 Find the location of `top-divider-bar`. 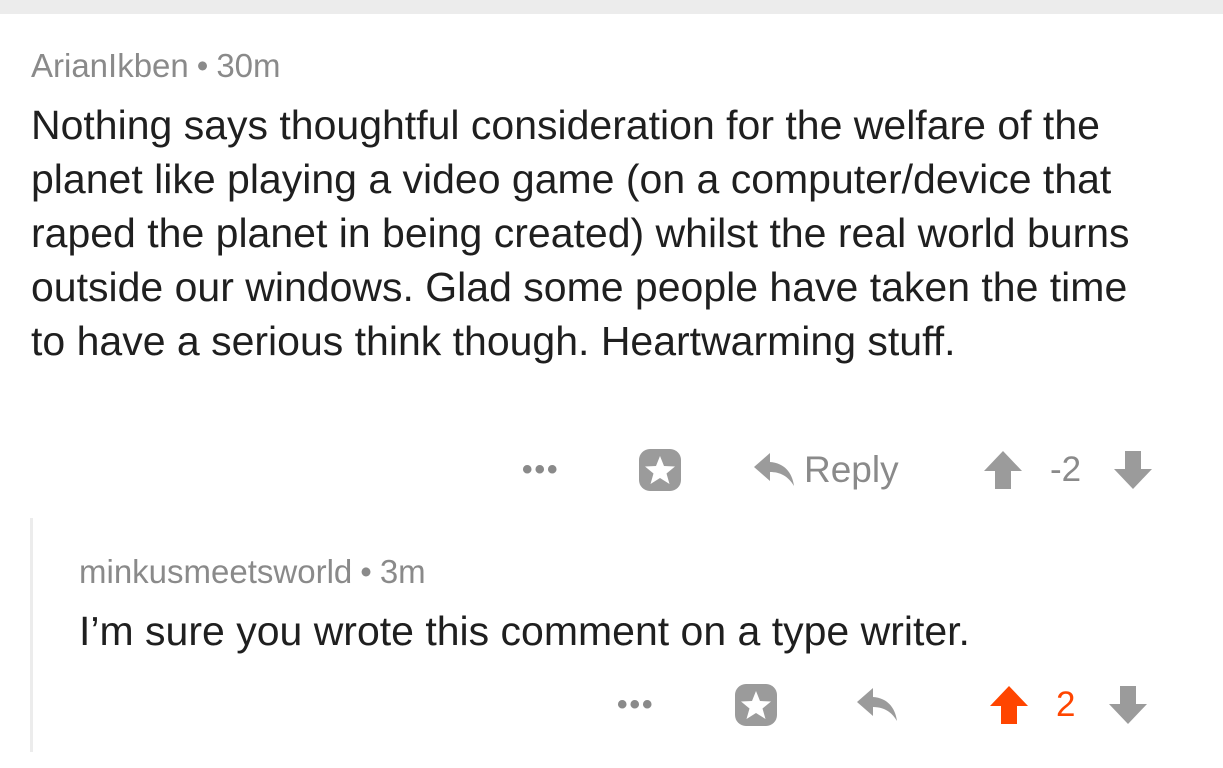

top-divider-bar is located at coordinates (611, 7).